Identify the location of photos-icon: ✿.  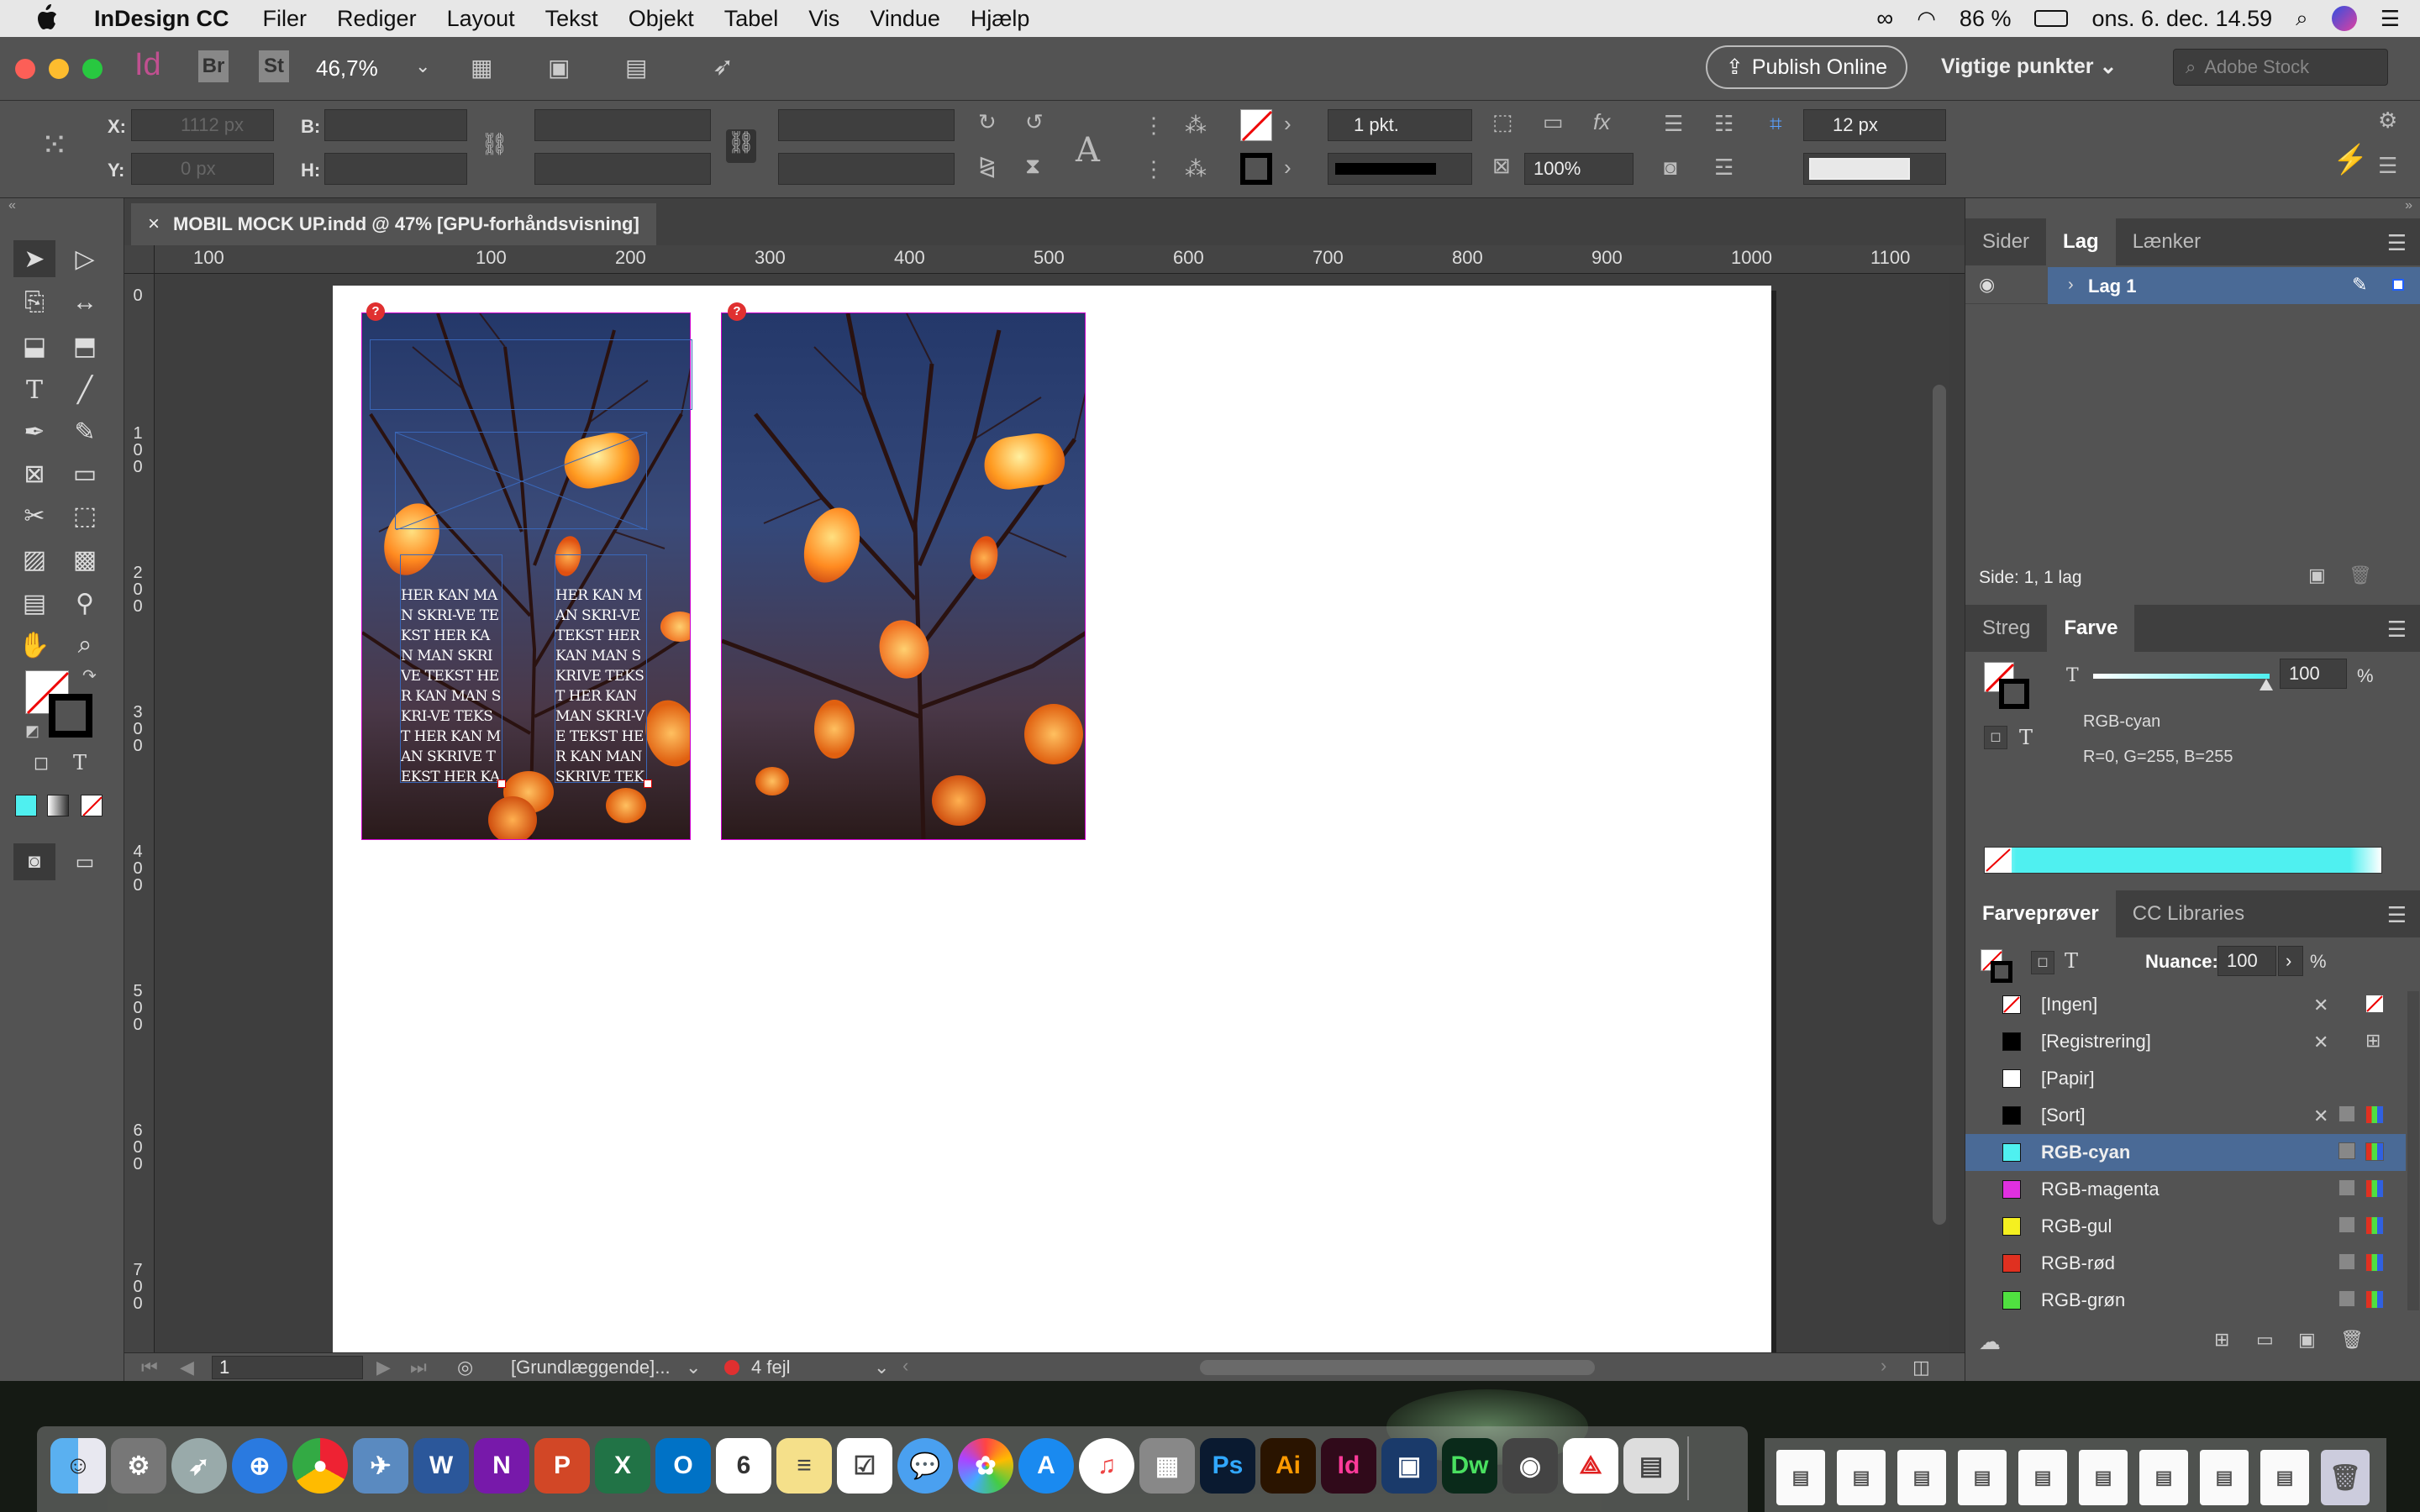
(986, 1466).